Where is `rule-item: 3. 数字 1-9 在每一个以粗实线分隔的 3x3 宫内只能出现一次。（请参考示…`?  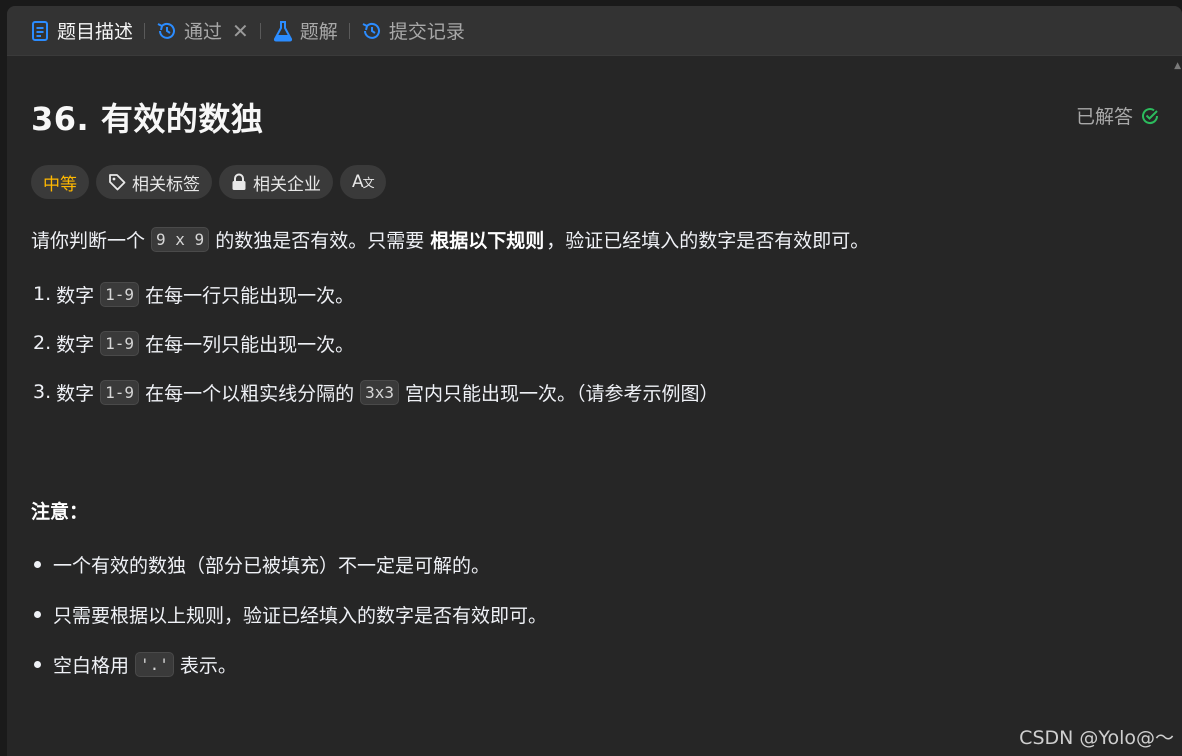 rule-item: 3. 数字 1-9 在每一个以粗实线分隔的 3x3 宫内只能出现一次。（请参考示… is located at coordinates (591, 392).